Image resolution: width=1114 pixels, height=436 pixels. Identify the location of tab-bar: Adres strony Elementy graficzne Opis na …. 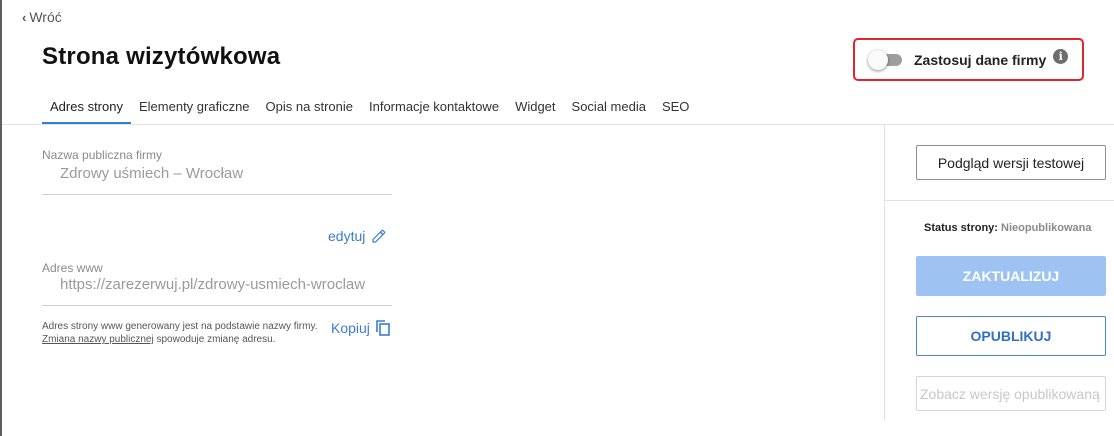
(369, 107).